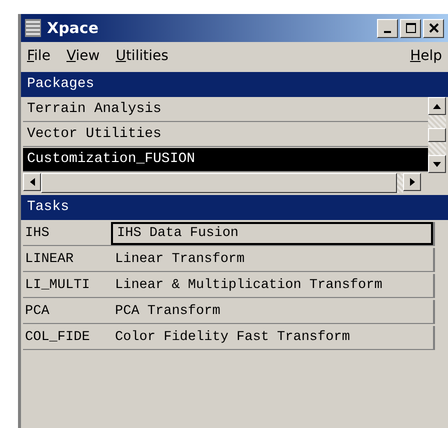 This screenshot has width=448, height=428. What do you see at coordinates (72, 28) in the screenshot?
I see `window-title: Xpace` at bounding box center [72, 28].